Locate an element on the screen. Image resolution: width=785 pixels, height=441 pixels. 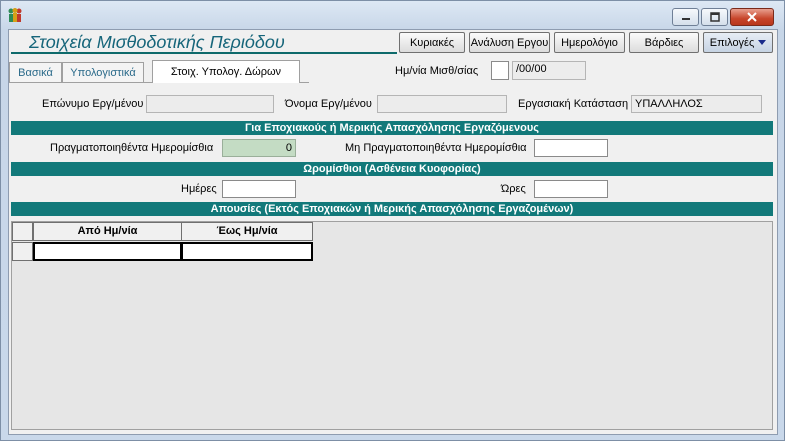
maximize-button is located at coordinates (714, 17).